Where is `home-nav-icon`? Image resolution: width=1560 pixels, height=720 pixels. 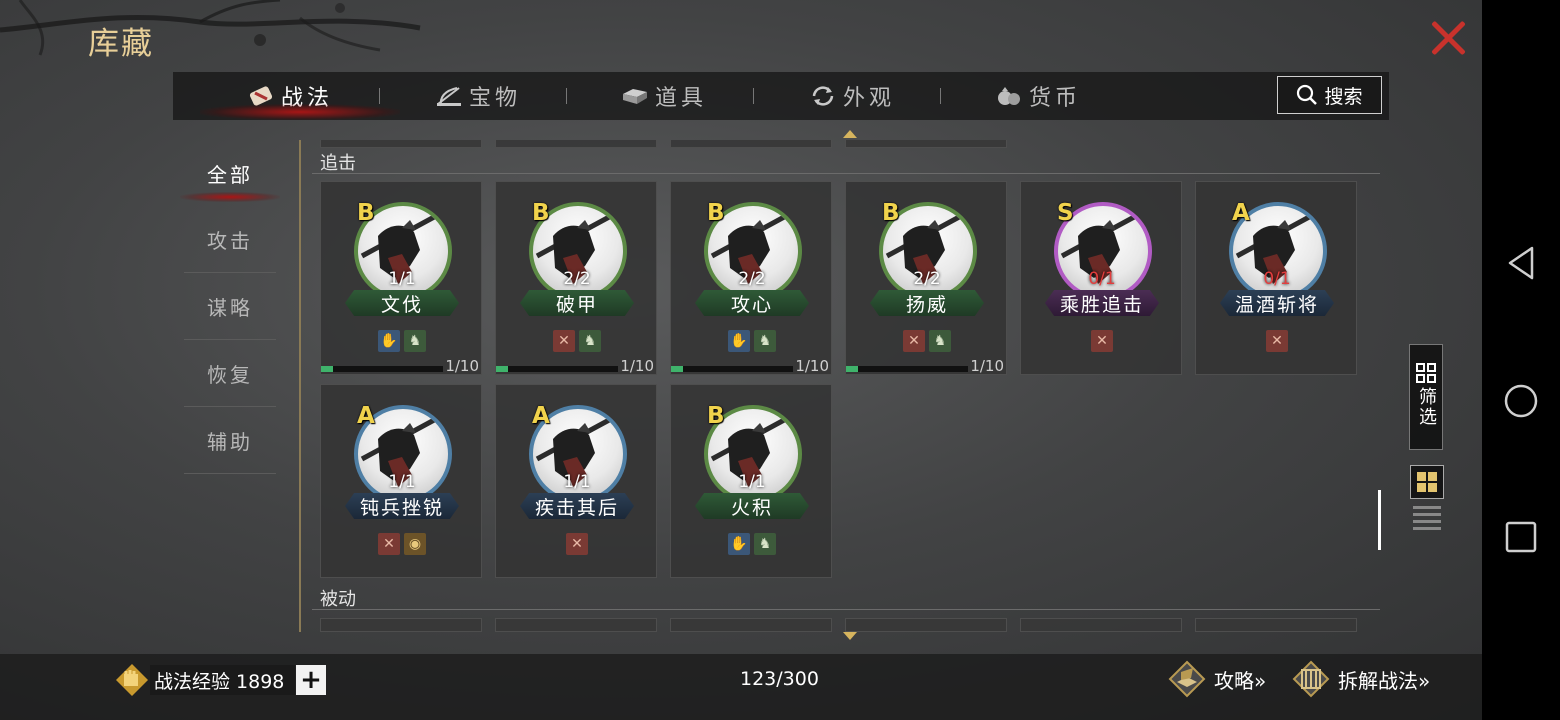 home-nav-icon is located at coordinates (1521, 401).